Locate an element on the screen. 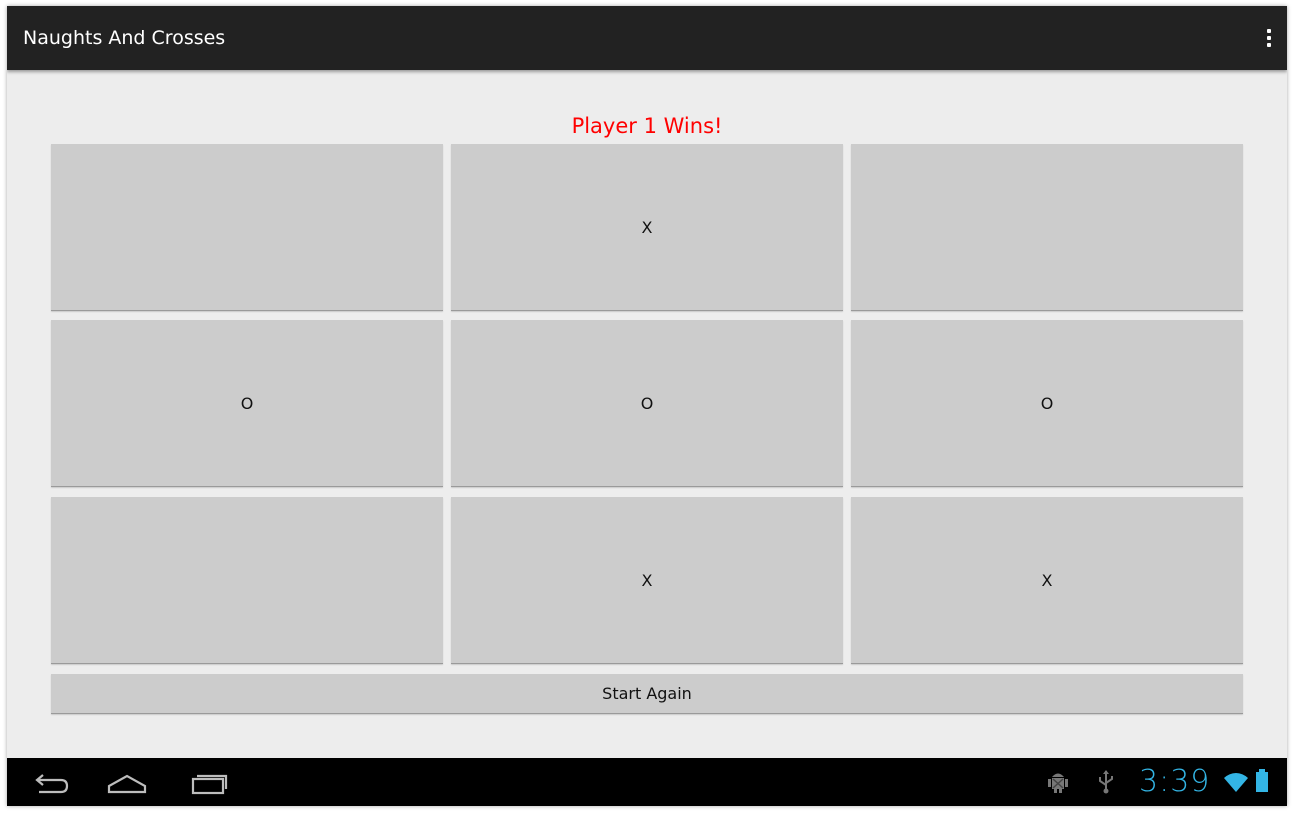 This screenshot has width=1294, height=814. action-bar: Naughts And Crosses is located at coordinates (647, 38).